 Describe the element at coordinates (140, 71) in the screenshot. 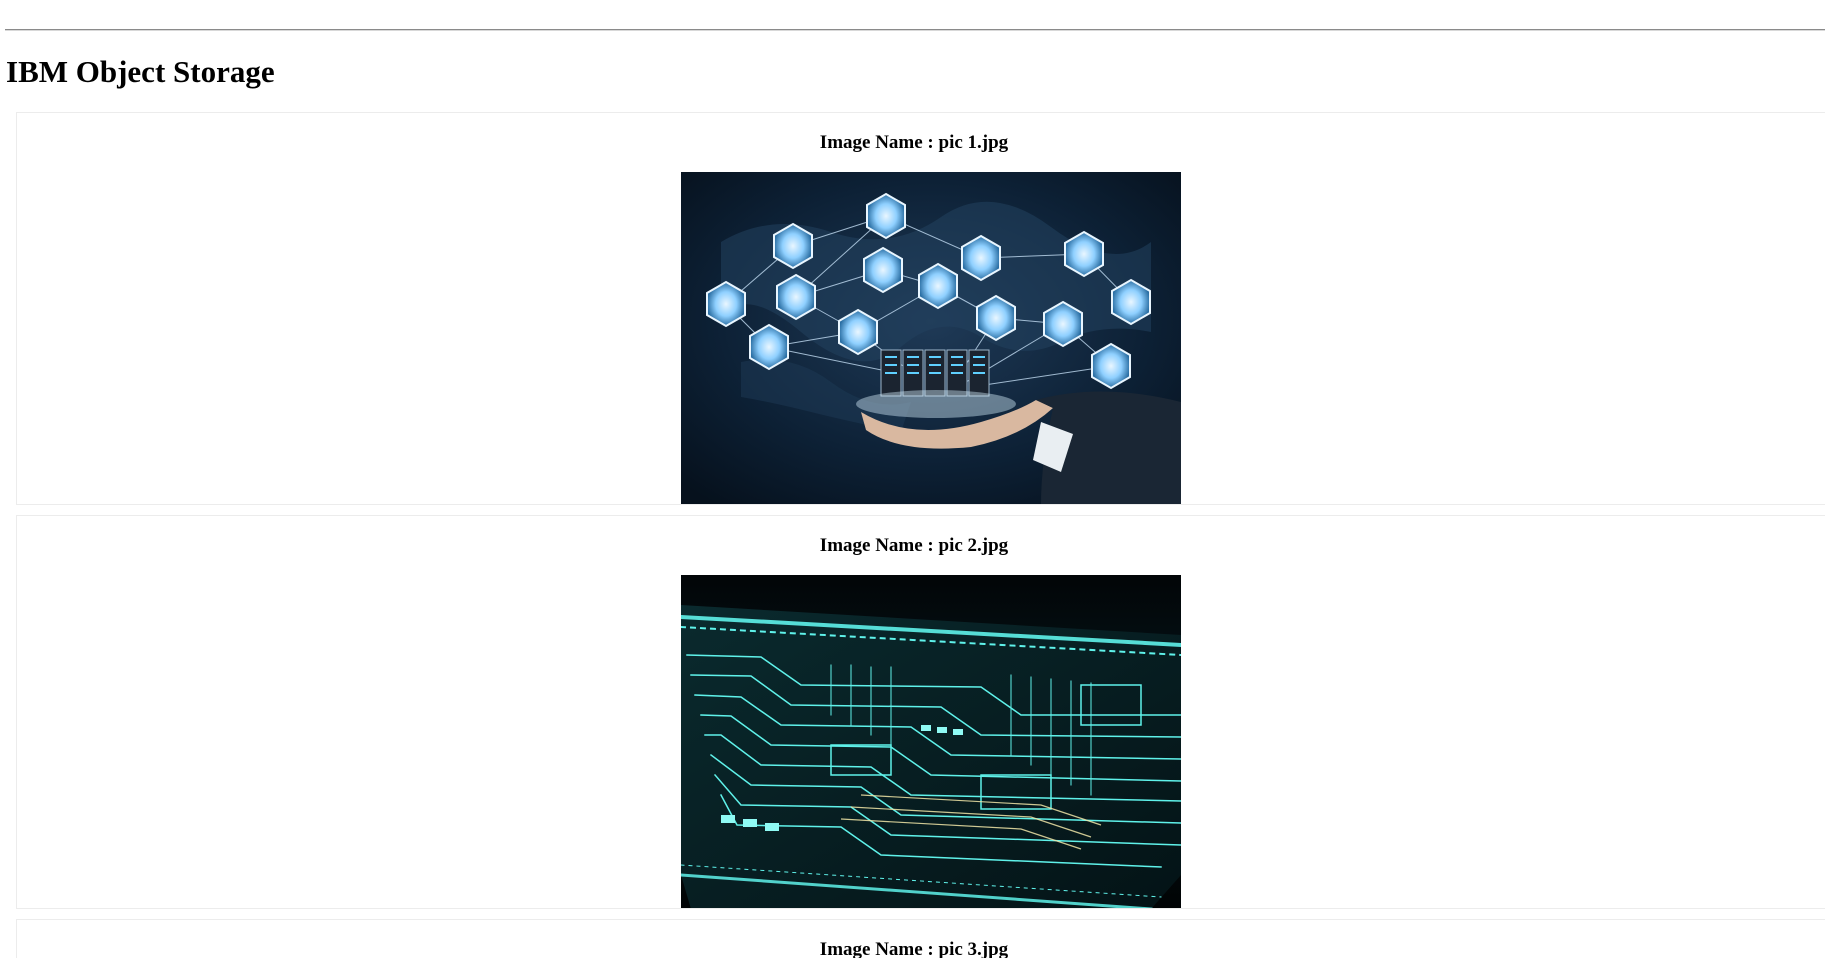

I see `page-title: IBM Object Storage` at that location.